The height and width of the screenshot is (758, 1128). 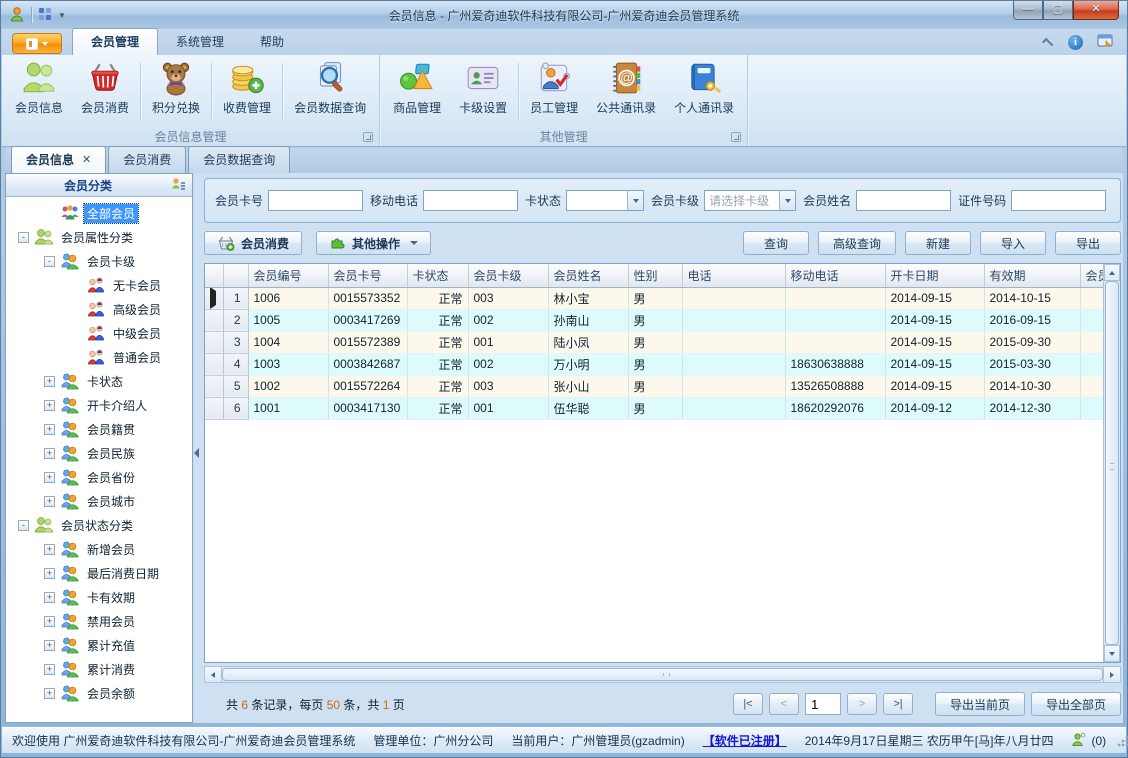 I want to click on doc-tab-member-info: 会员信息 ✕, so click(x=59, y=159).